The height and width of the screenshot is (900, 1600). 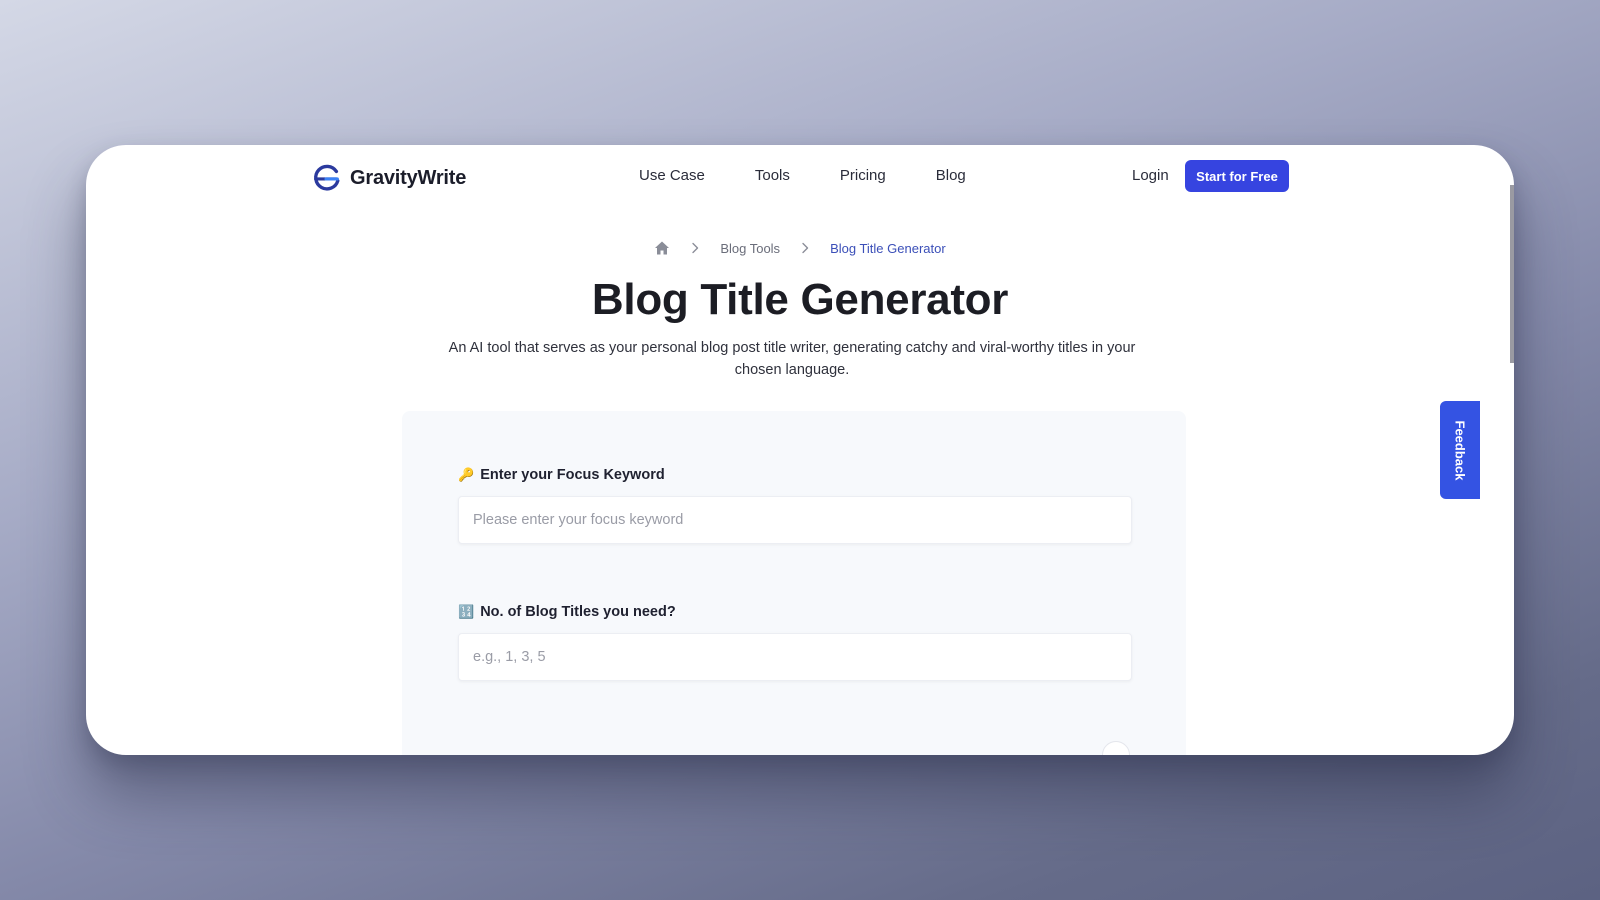 What do you see at coordinates (863, 175) in the screenshot?
I see `nav-item-pricing: Pricing` at bounding box center [863, 175].